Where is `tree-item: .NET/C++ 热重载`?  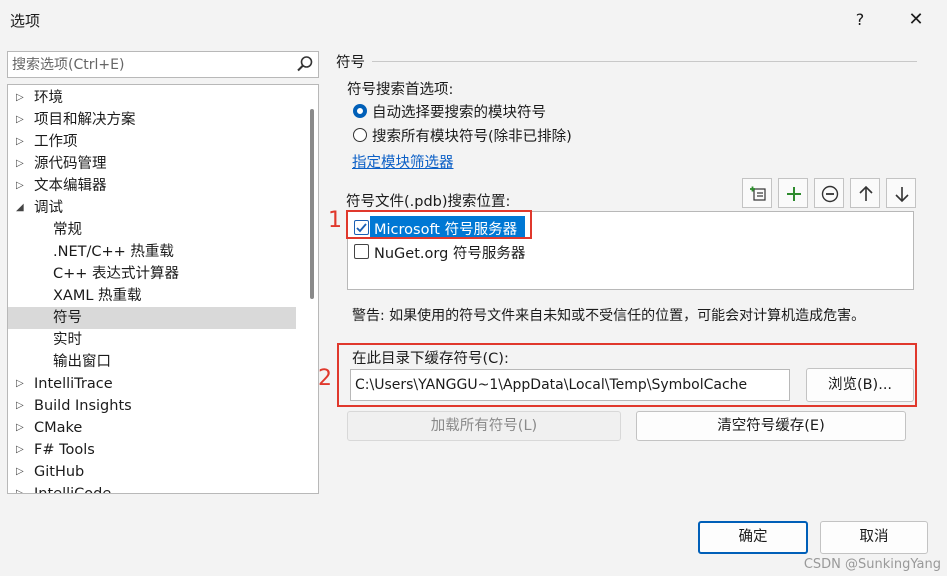
tree-item: .NET/C++ 热重载 is located at coordinates (152, 252).